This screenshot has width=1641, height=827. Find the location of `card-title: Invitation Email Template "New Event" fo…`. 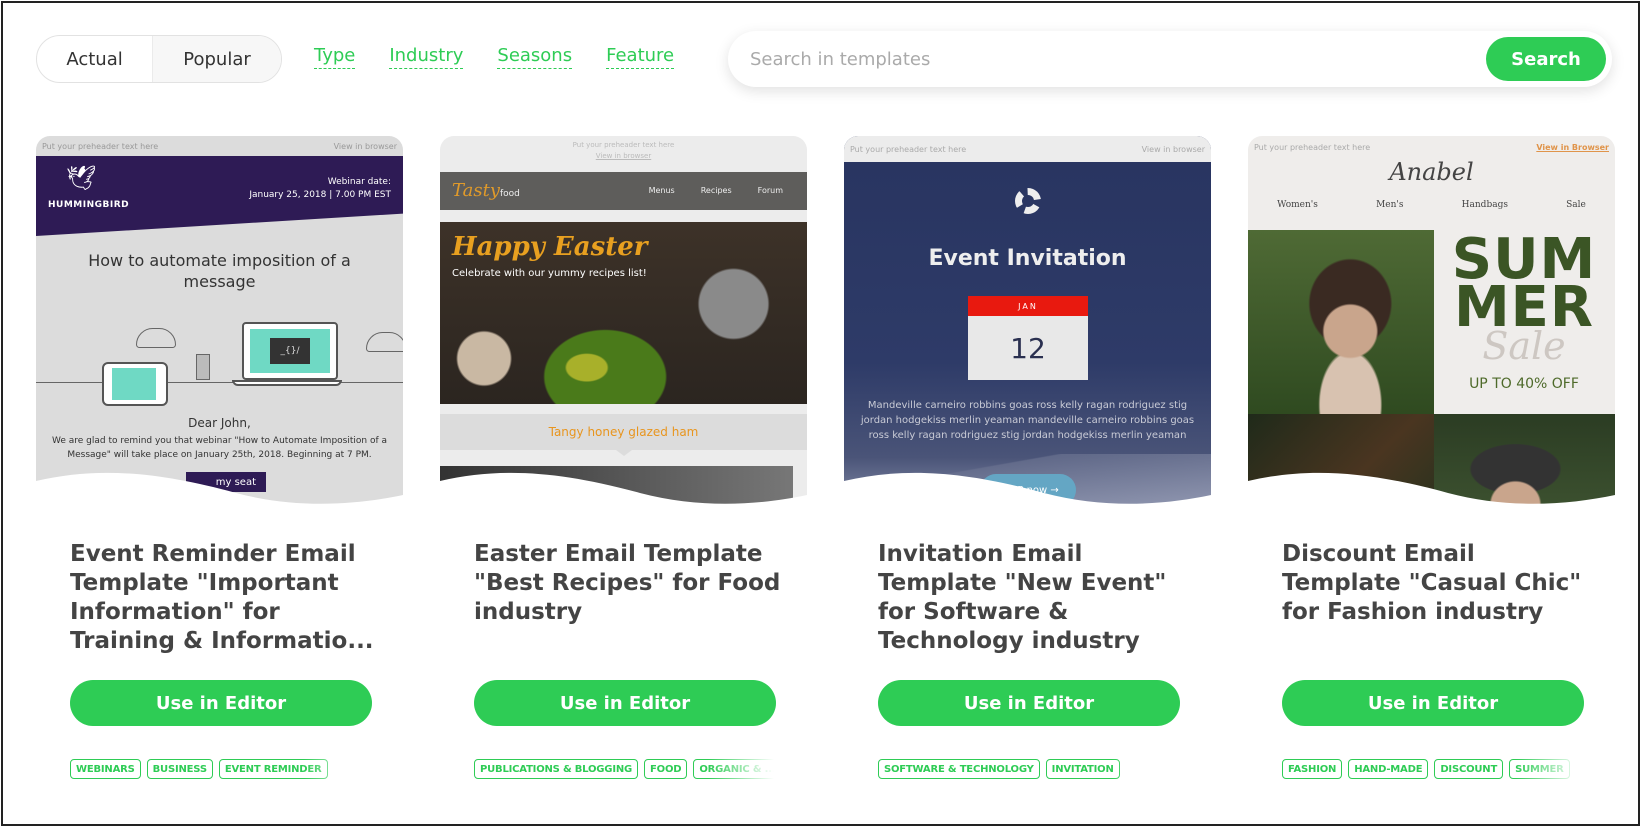

card-title: Invitation Email Template "New Event" fo… is located at coordinates (1033, 597).